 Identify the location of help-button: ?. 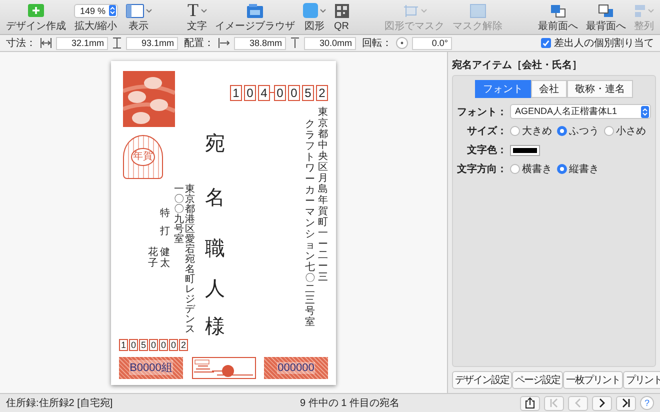
(647, 403).